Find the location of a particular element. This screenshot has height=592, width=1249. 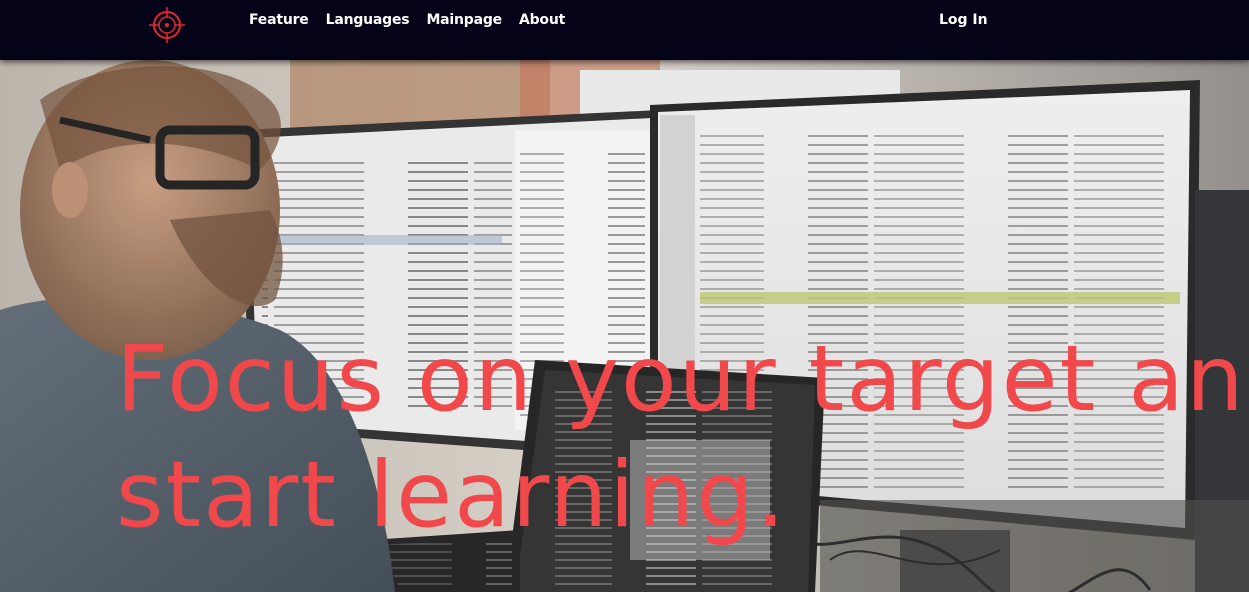

crosshair-target-icon is located at coordinates (167, 25).